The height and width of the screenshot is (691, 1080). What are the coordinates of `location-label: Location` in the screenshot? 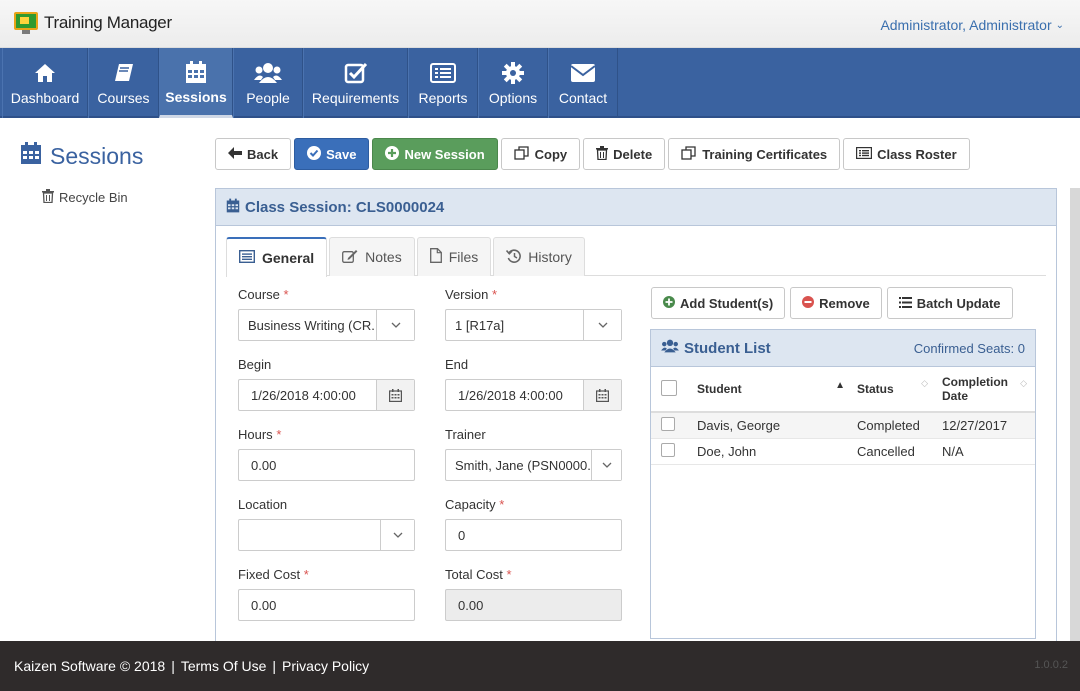 It's located at (263, 504).